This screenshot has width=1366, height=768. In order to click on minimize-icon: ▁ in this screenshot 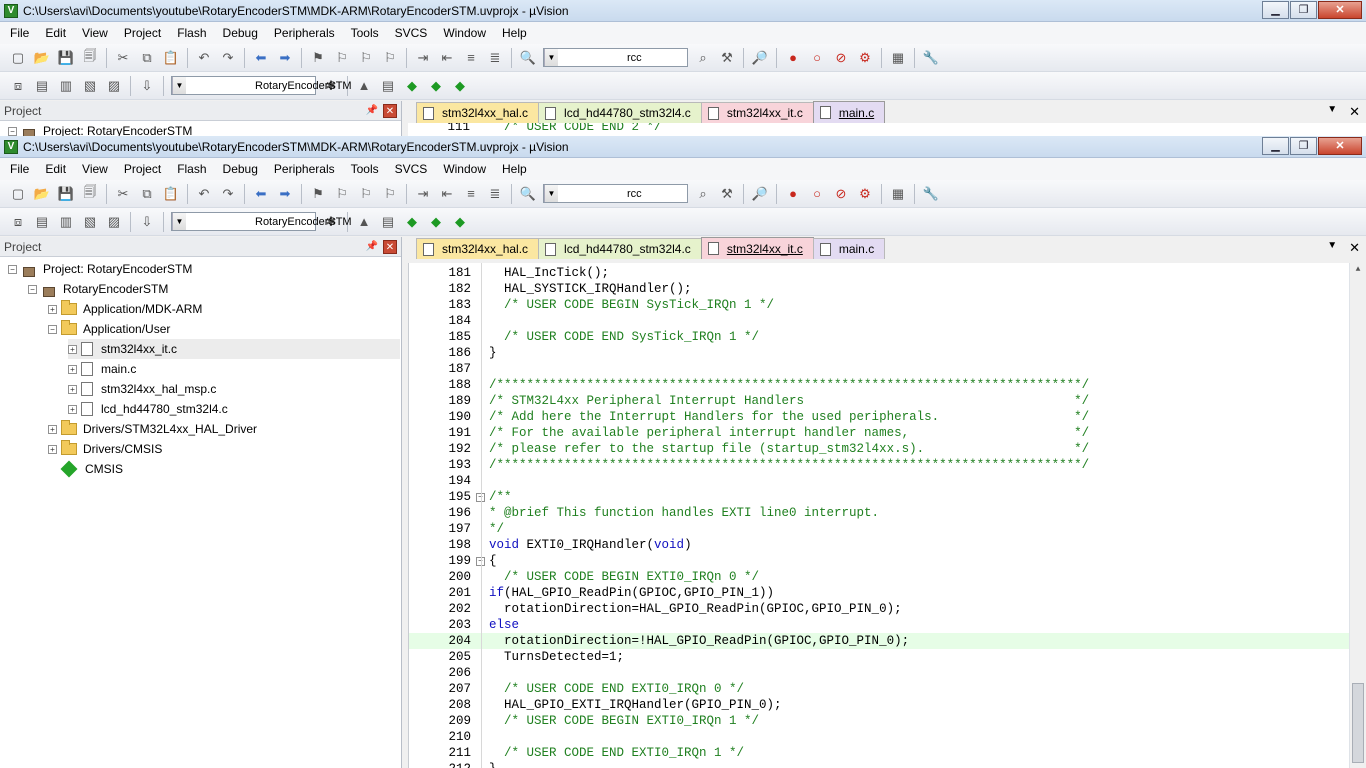, I will do `click(1275, 146)`.